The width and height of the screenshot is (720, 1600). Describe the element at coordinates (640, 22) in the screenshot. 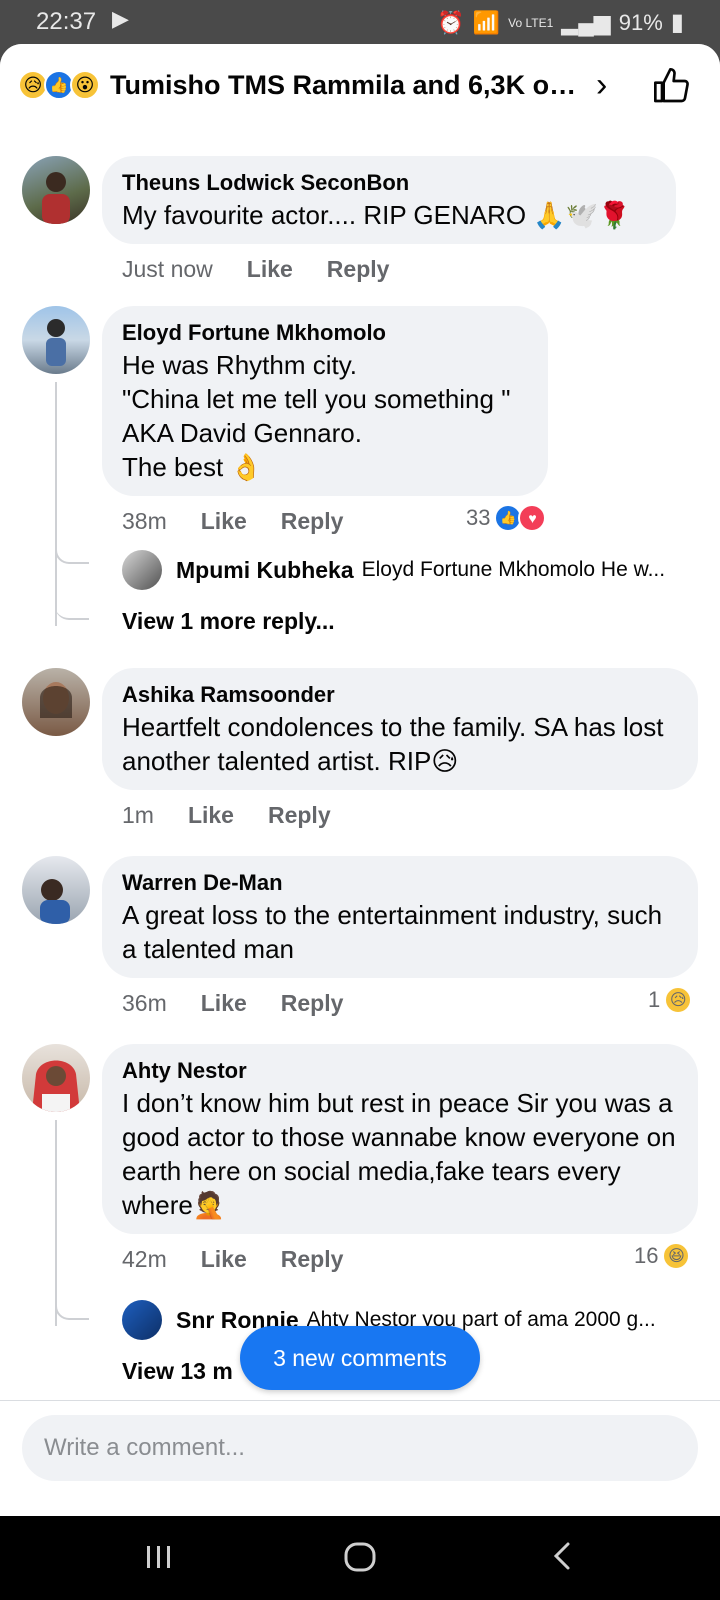

I see `battery-percent: 91%` at that location.